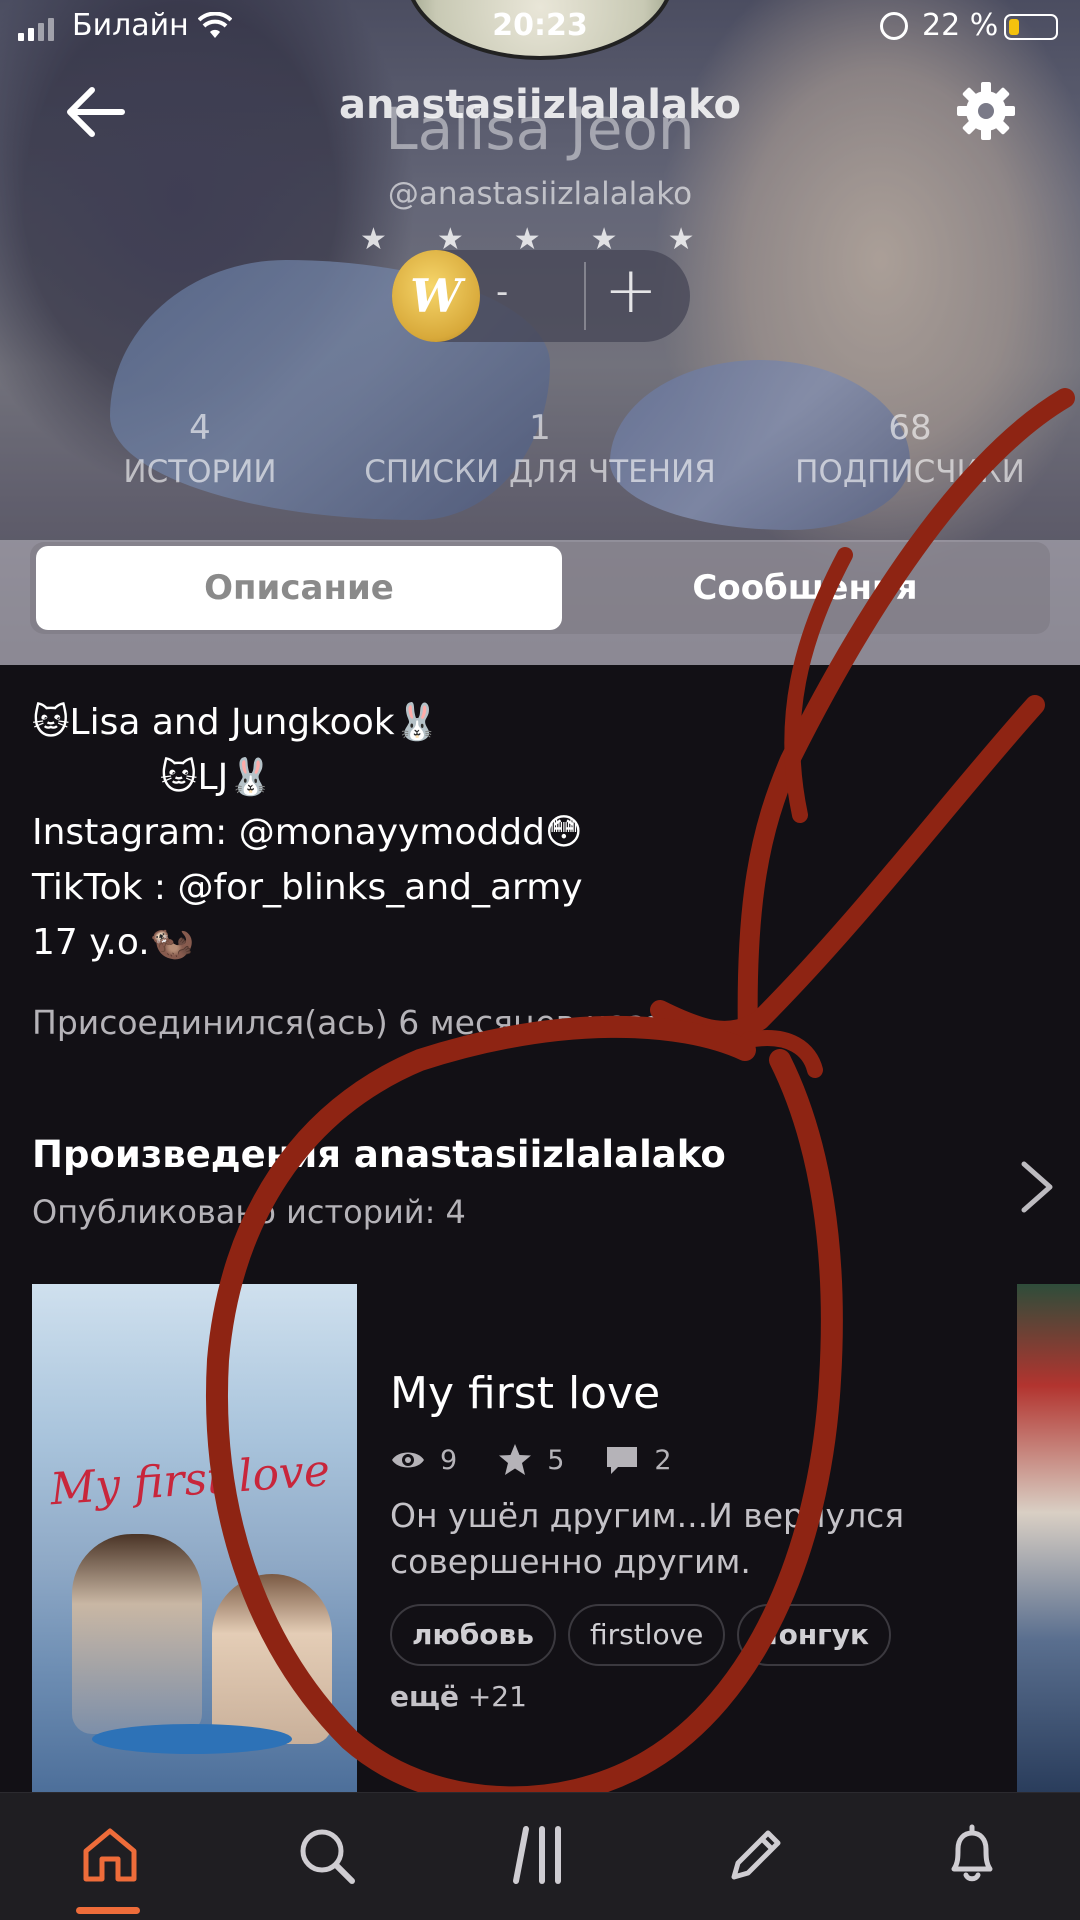 This screenshot has height=1920, width=1080. What do you see at coordinates (108, 1910) in the screenshot?
I see `active-tab-indicator` at bounding box center [108, 1910].